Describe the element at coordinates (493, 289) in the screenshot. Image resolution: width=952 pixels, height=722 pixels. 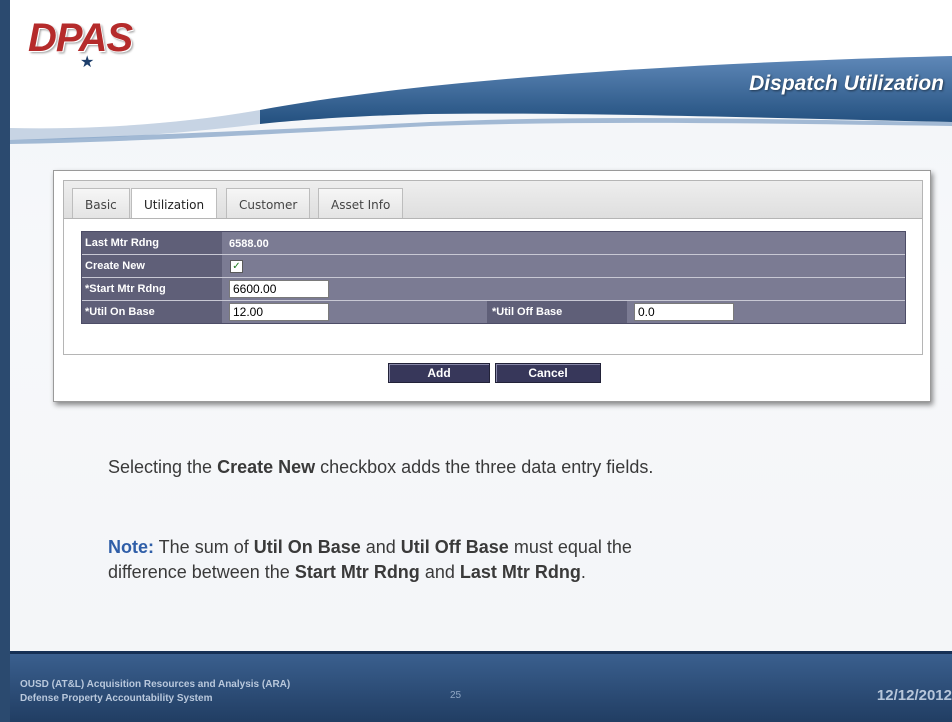
I see `form-row-start-mtr: *Start Mtr Rdng 6600.00` at that location.